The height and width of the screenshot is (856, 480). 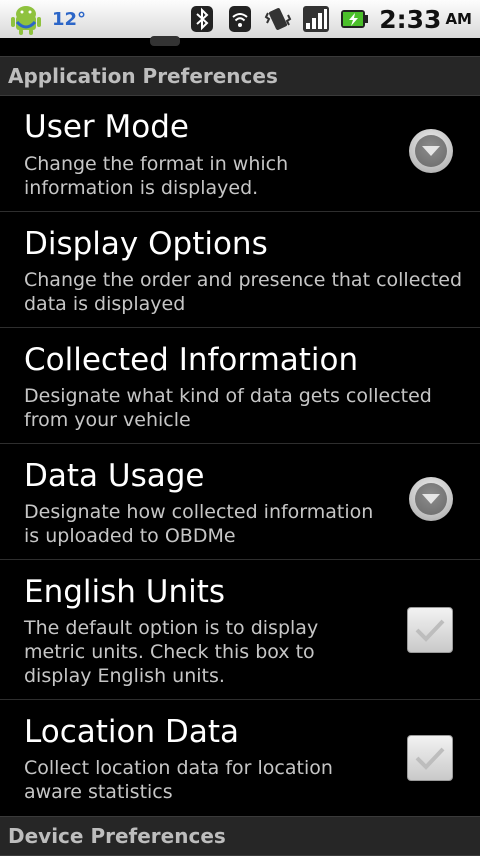 What do you see at coordinates (117, 836) in the screenshot?
I see `category-label: Device Preferences` at bounding box center [117, 836].